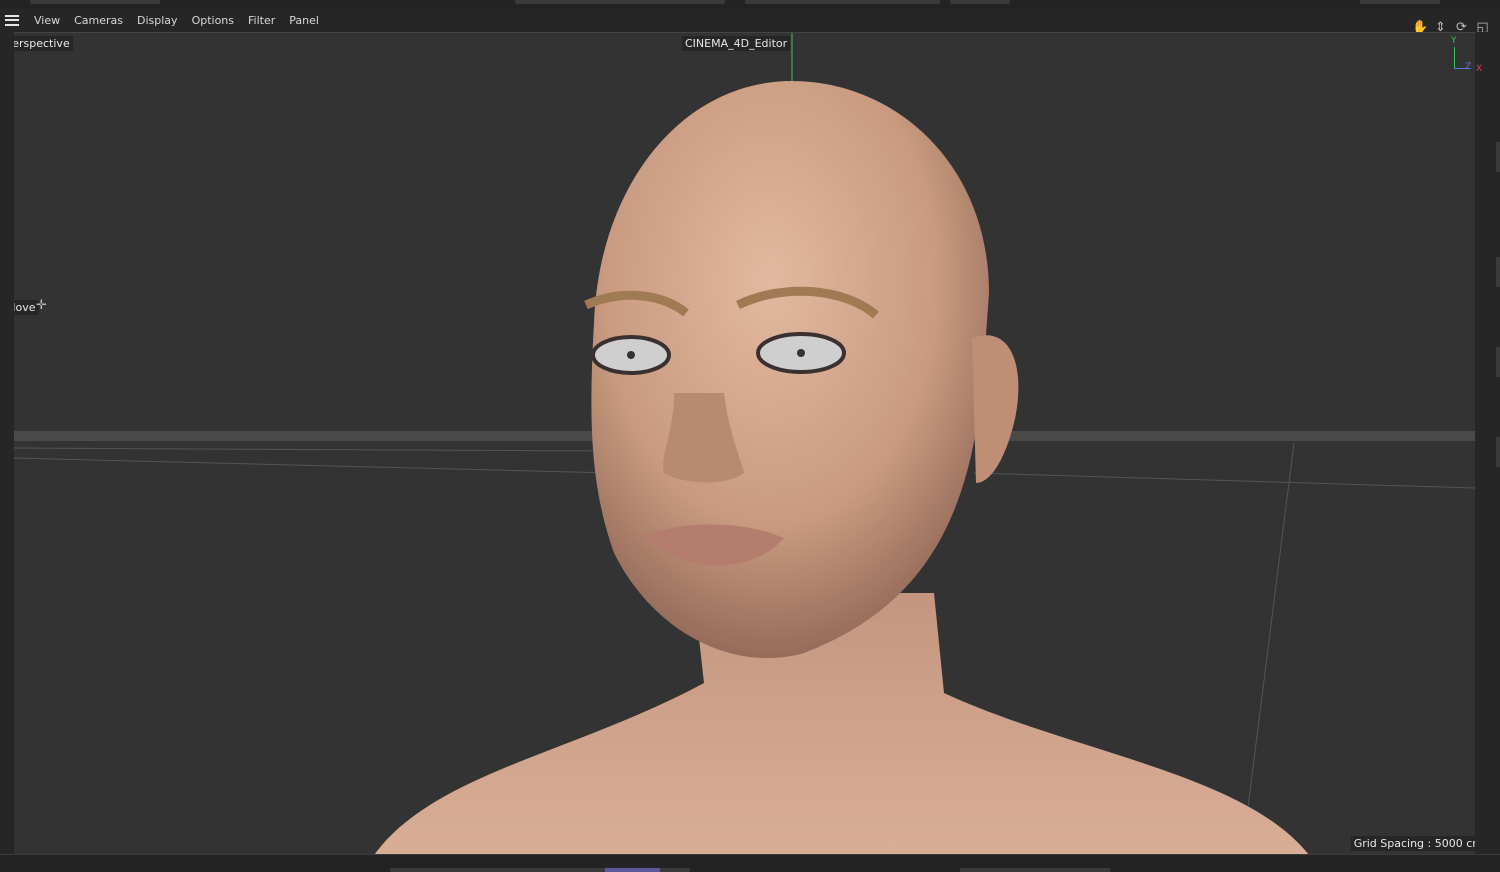  What do you see at coordinates (750, 4) in the screenshot?
I see `top-strip` at bounding box center [750, 4].